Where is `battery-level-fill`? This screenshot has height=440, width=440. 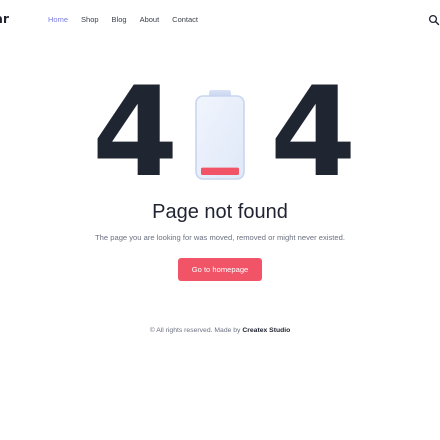 battery-level-fill is located at coordinates (220, 171).